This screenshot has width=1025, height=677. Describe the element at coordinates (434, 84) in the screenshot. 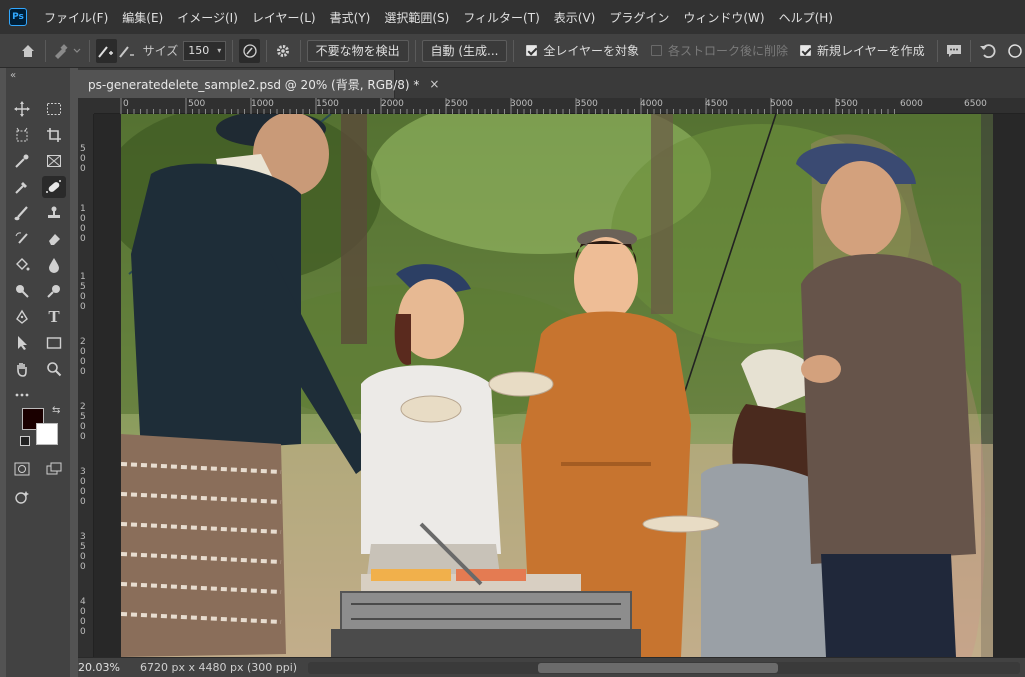

I see `close-icon: ×` at that location.